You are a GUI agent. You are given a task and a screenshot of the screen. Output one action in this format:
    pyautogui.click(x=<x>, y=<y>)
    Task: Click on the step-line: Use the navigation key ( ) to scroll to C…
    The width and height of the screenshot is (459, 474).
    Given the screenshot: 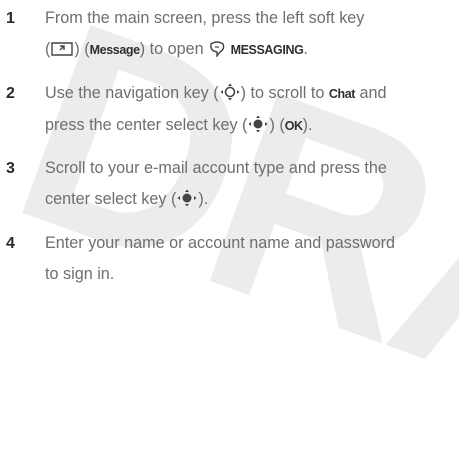 What is the action you would take?
    pyautogui.click(x=251, y=94)
    